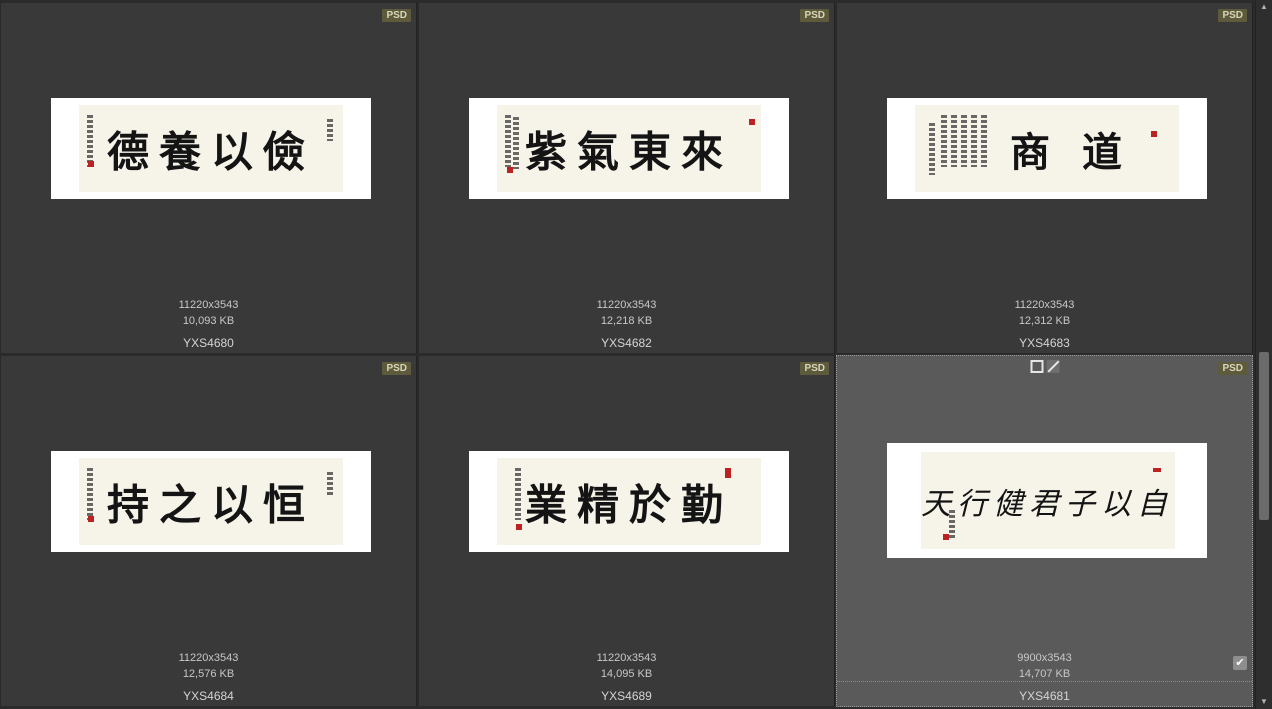  I want to click on thumbnail-image: 天行健君子以自強不息, so click(1047, 500).